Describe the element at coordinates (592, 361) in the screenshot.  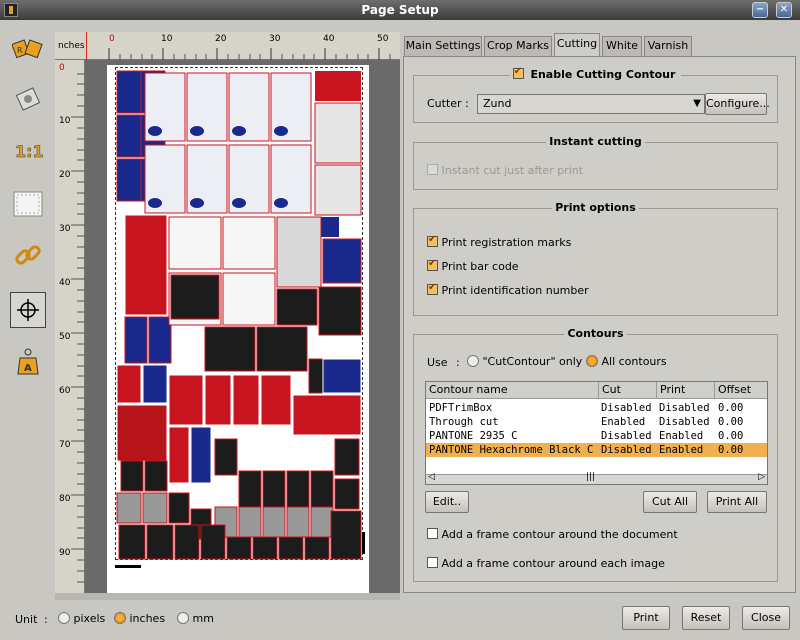
I see `all-contours-radio` at that location.